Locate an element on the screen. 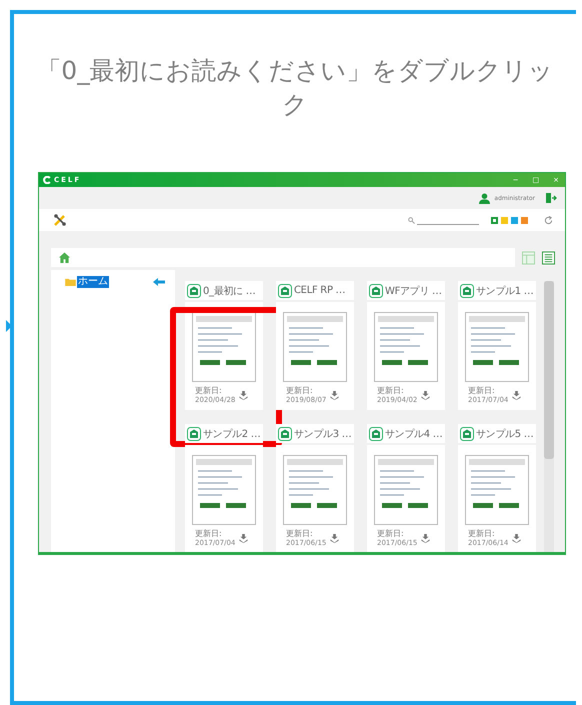 This screenshot has height=705, width=582. logout-icon is located at coordinates (551, 198).